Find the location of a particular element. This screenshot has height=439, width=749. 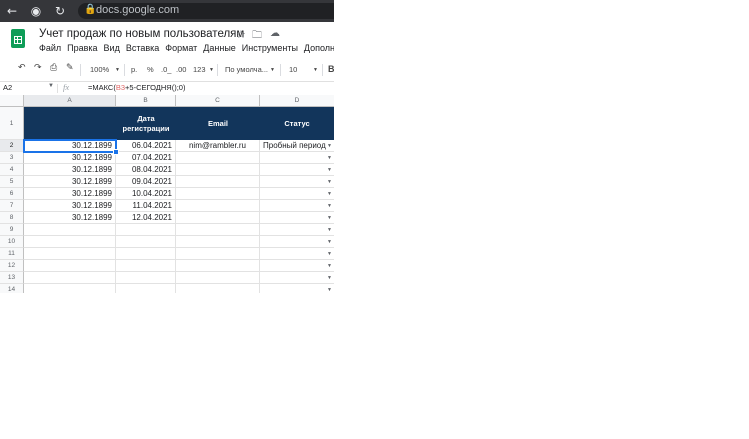

row-header: 11 is located at coordinates (12, 254).